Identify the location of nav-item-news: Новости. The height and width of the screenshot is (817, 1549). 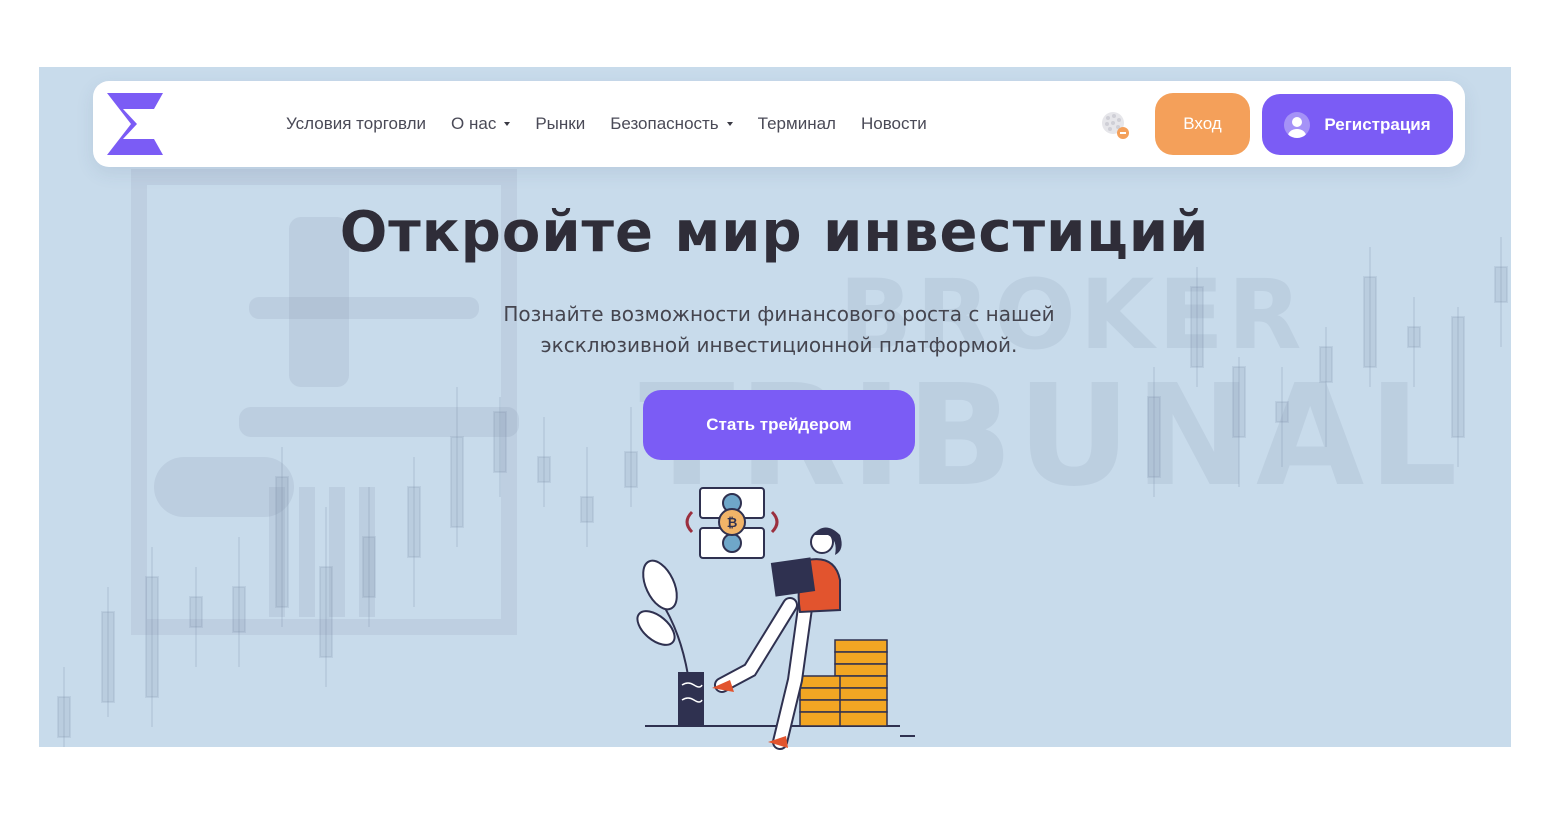
(894, 124).